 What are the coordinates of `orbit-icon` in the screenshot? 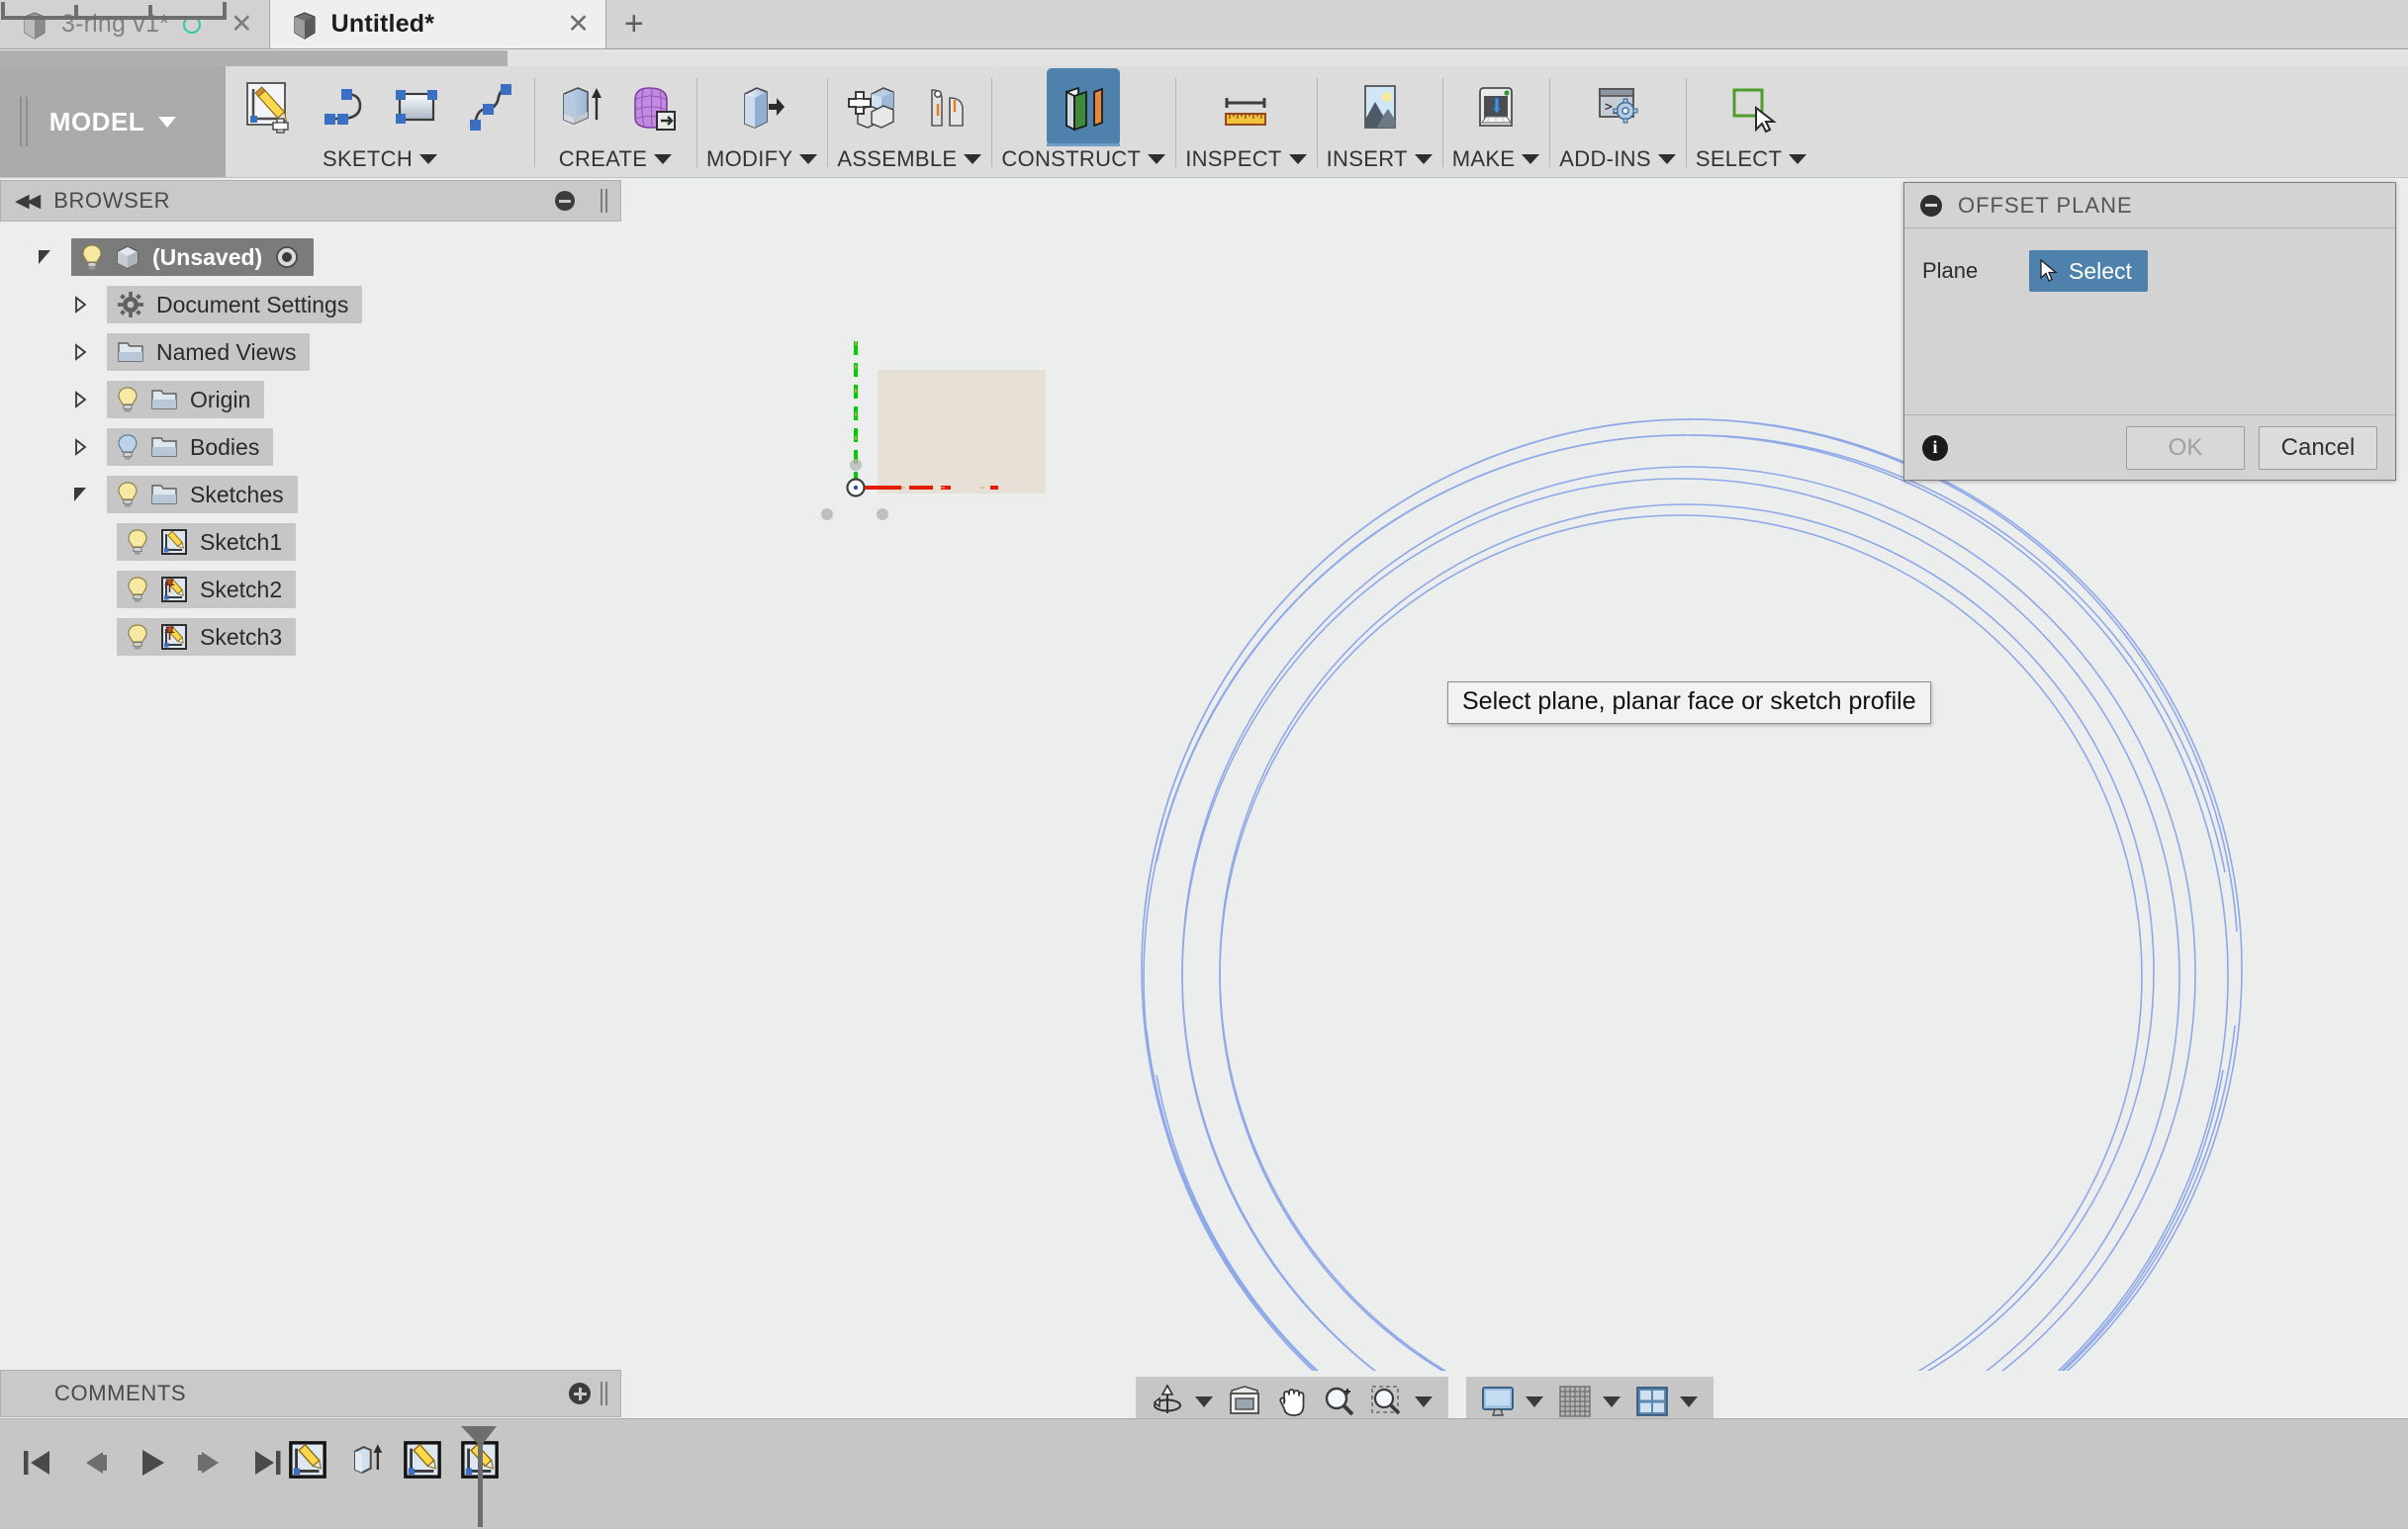 It's located at (1167, 1402).